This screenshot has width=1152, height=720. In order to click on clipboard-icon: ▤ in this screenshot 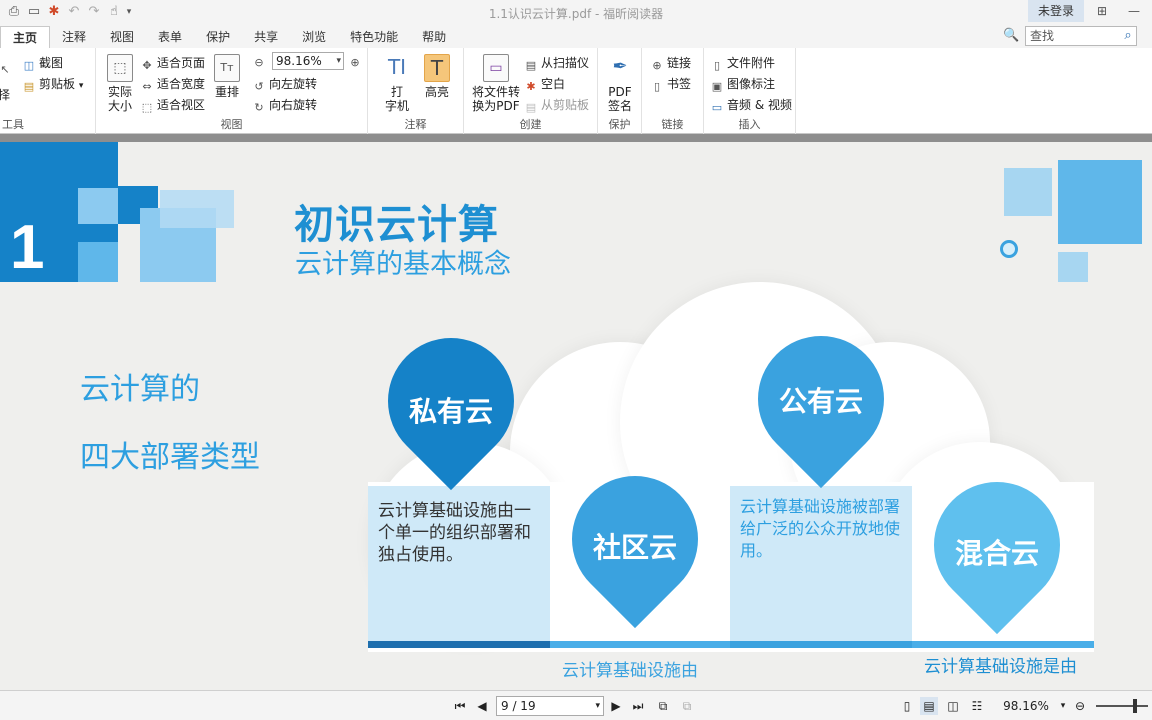, I will do `click(531, 107)`.